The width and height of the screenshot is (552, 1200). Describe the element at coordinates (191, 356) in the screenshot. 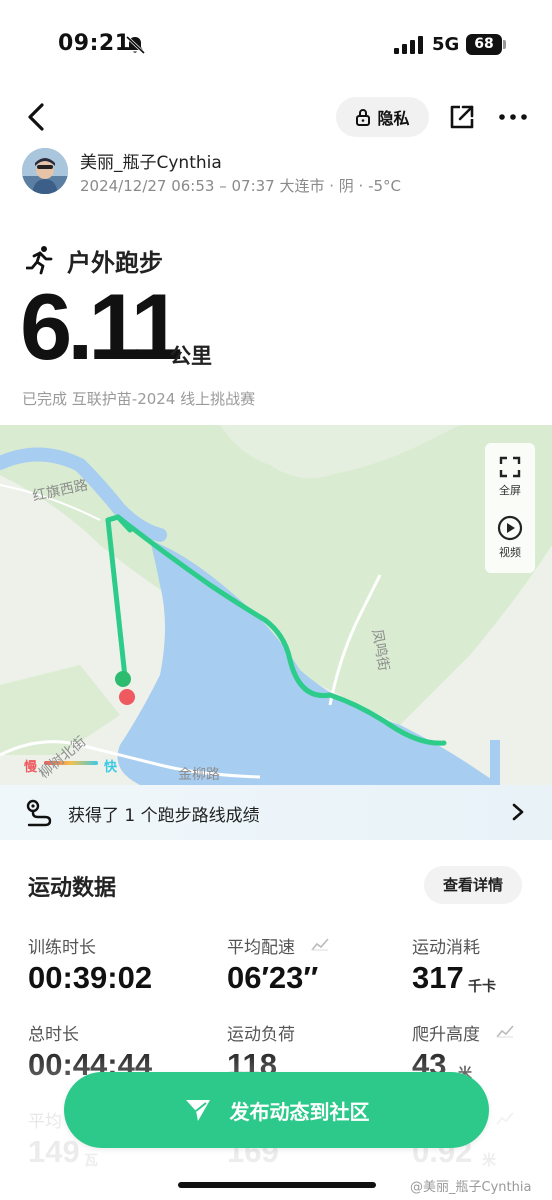

I see `distance-unit: 公里` at that location.